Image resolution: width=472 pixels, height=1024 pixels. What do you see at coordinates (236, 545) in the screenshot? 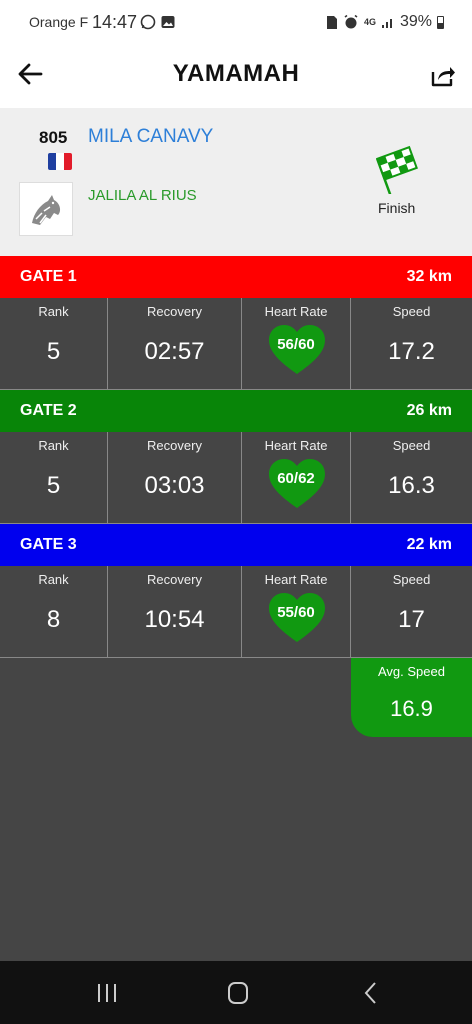
I see `gate-3-header: GATE 3 22 km` at bounding box center [236, 545].